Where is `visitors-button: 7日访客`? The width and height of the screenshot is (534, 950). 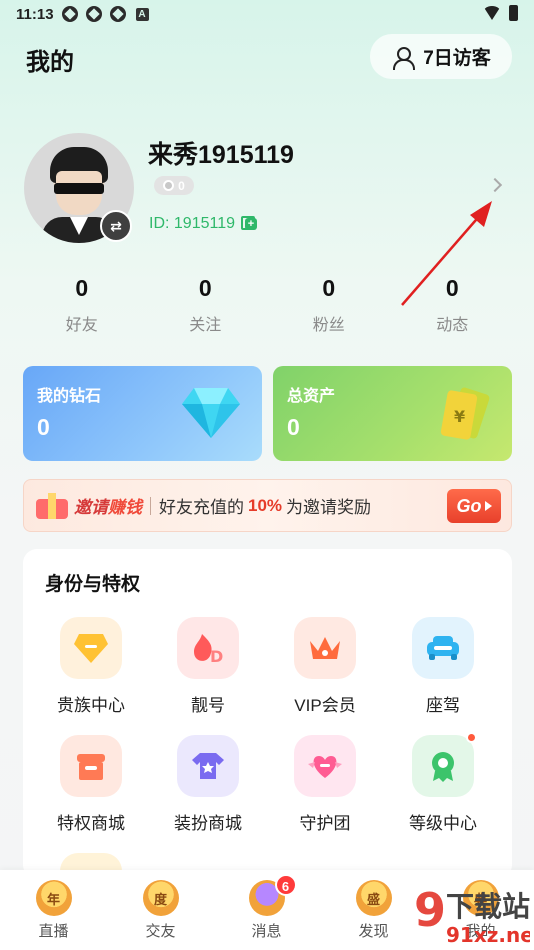 visitors-button: 7日访客 is located at coordinates (441, 56).